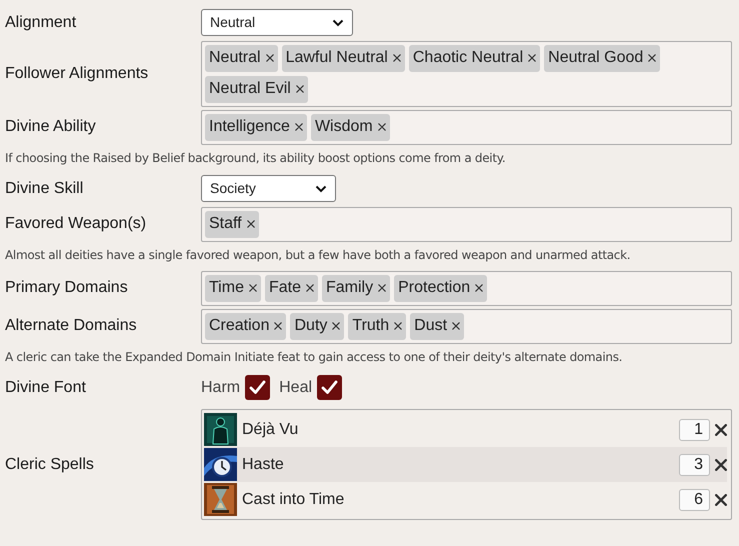  I want to click on tag-label: Lawful Neutral, so click(337, 58).